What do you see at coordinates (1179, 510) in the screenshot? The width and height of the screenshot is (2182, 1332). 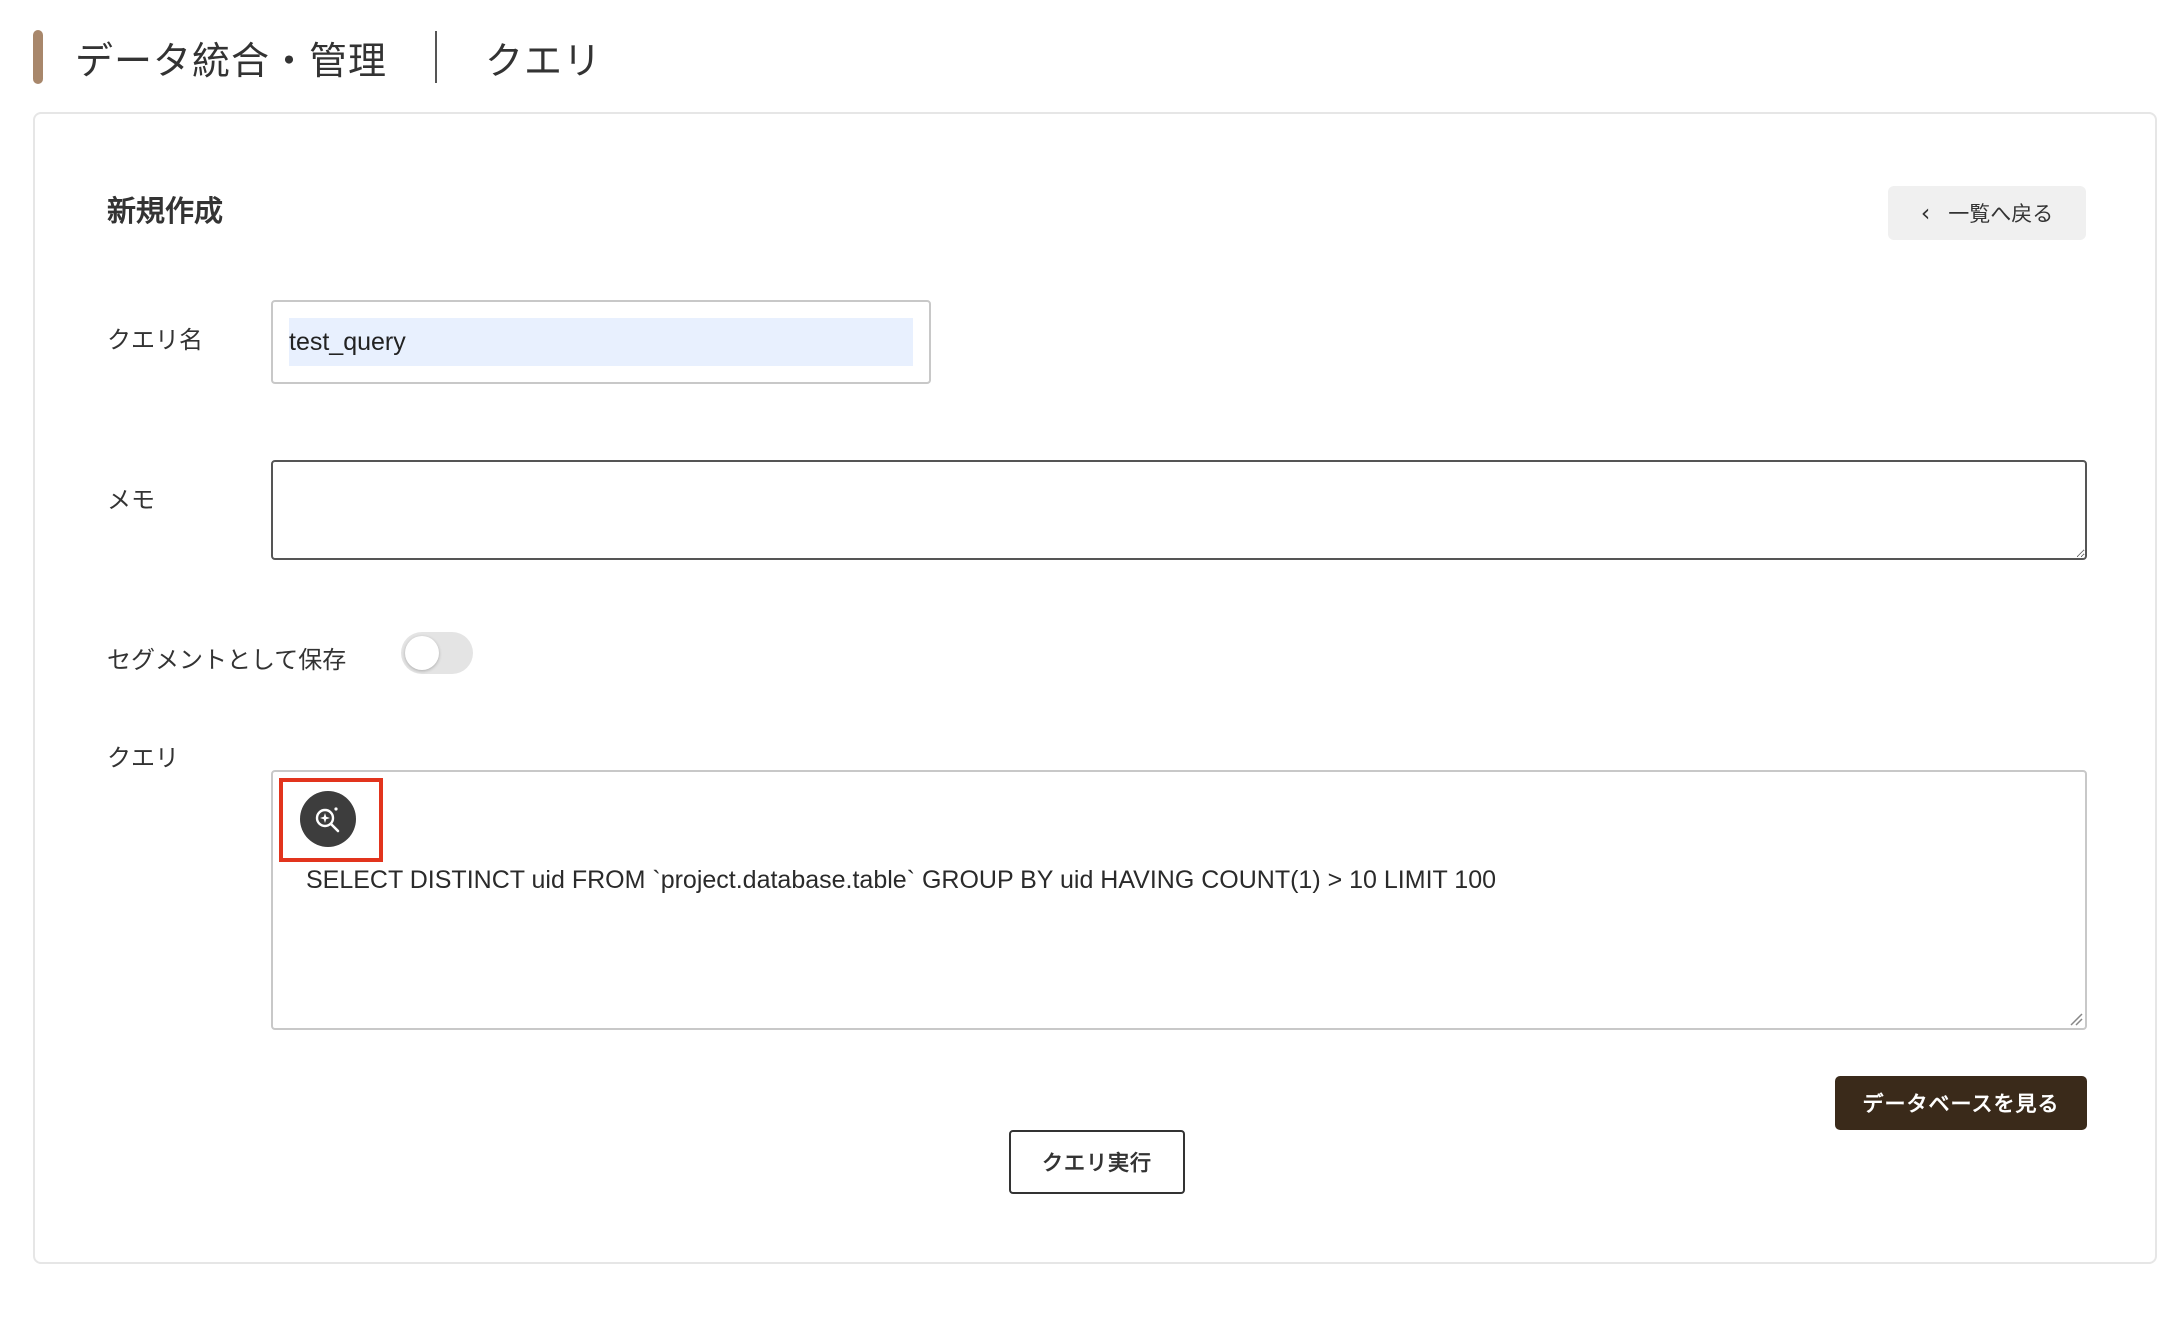 I see `memo-textarea` at bounding box center [1179, 510].